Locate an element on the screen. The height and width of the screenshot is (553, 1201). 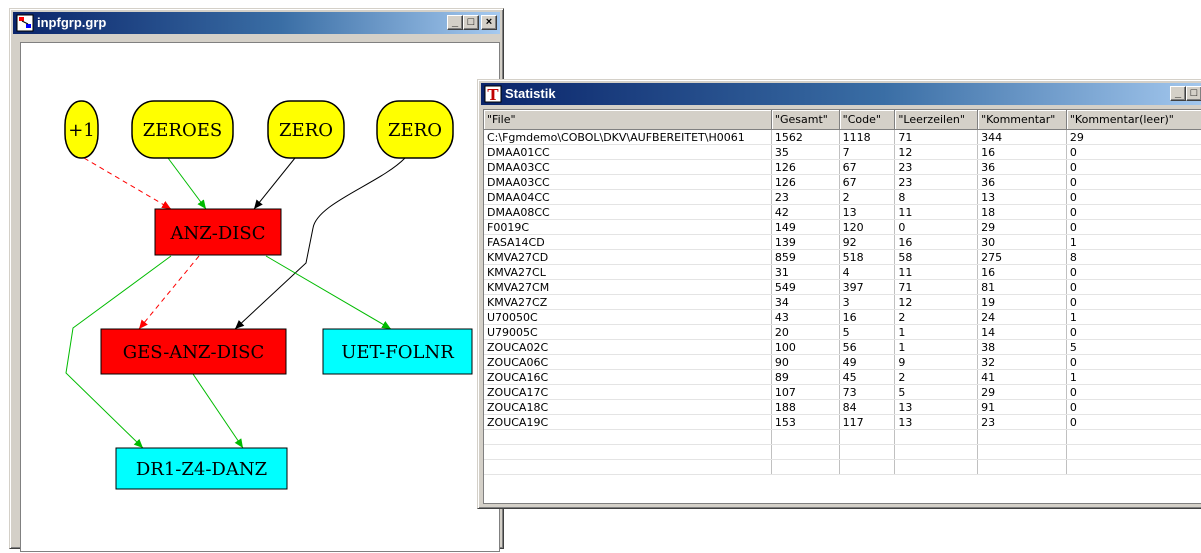
table-cell: 19 is located at coordinates (1022, 302).